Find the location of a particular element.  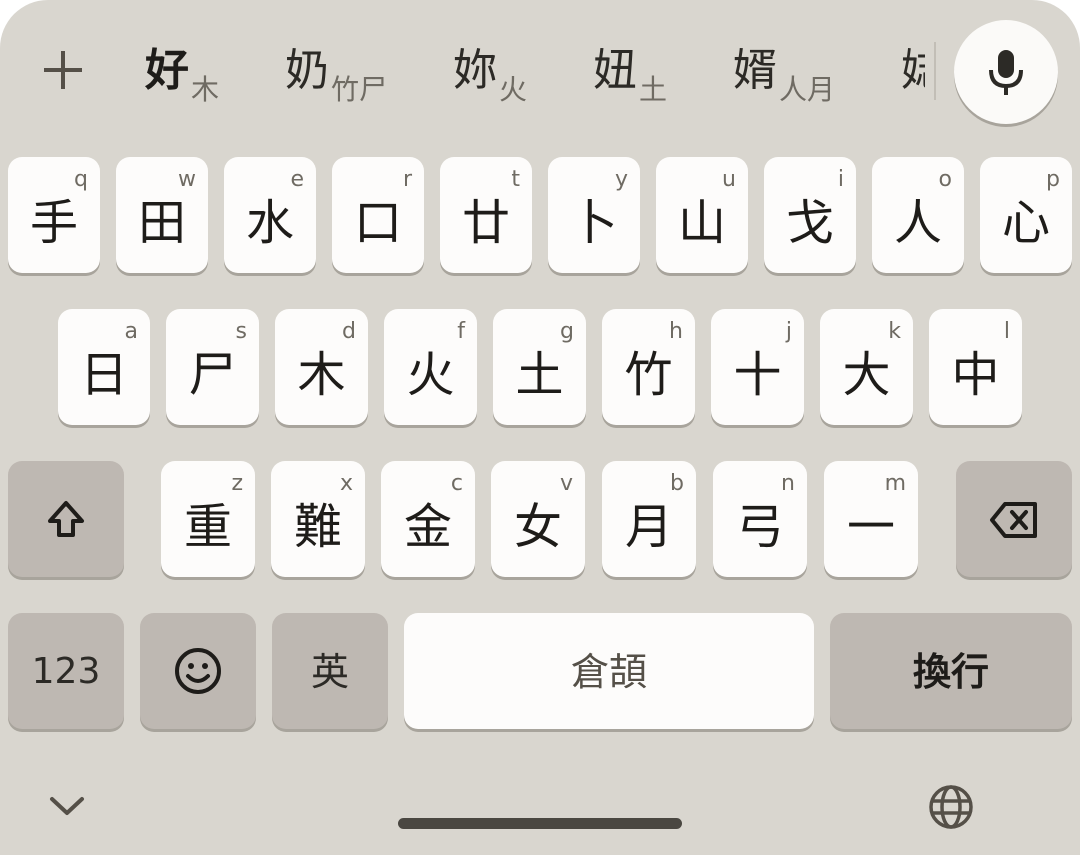

key-hint: i is located at coordinates (840, 179).